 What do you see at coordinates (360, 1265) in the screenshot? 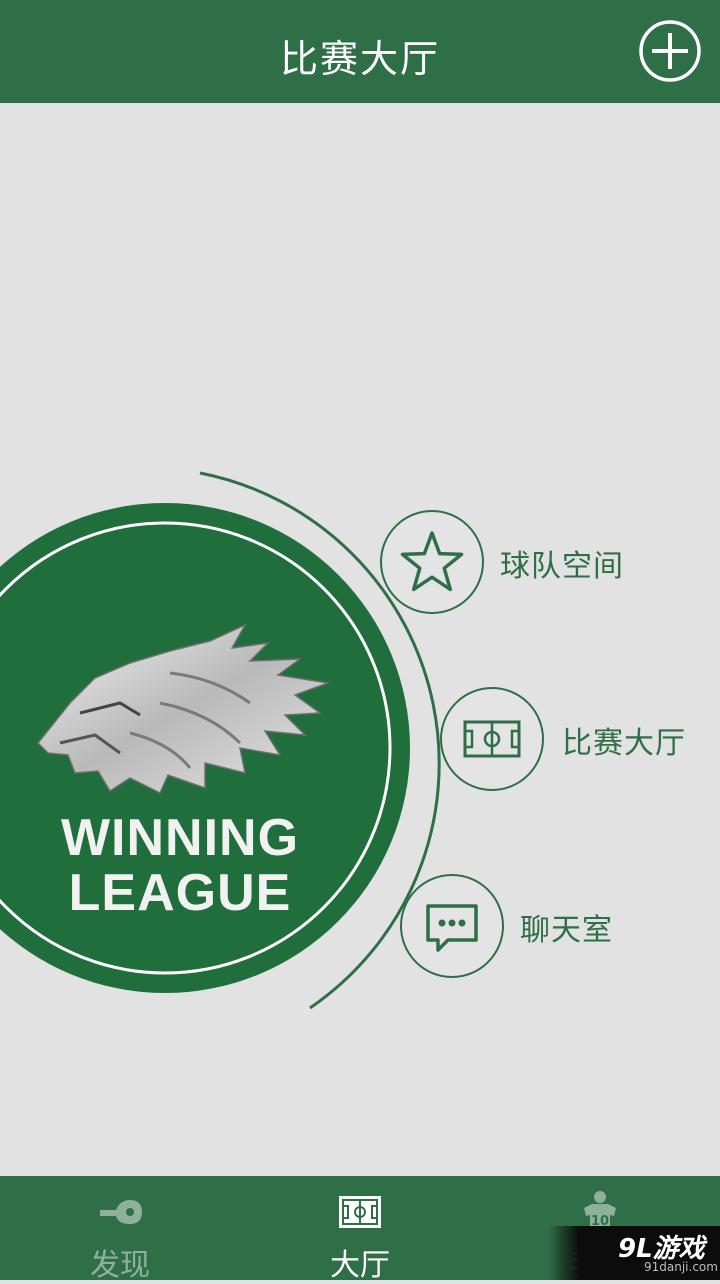
I see `tab-label: 大厅` at bounding box center [360, 1265].